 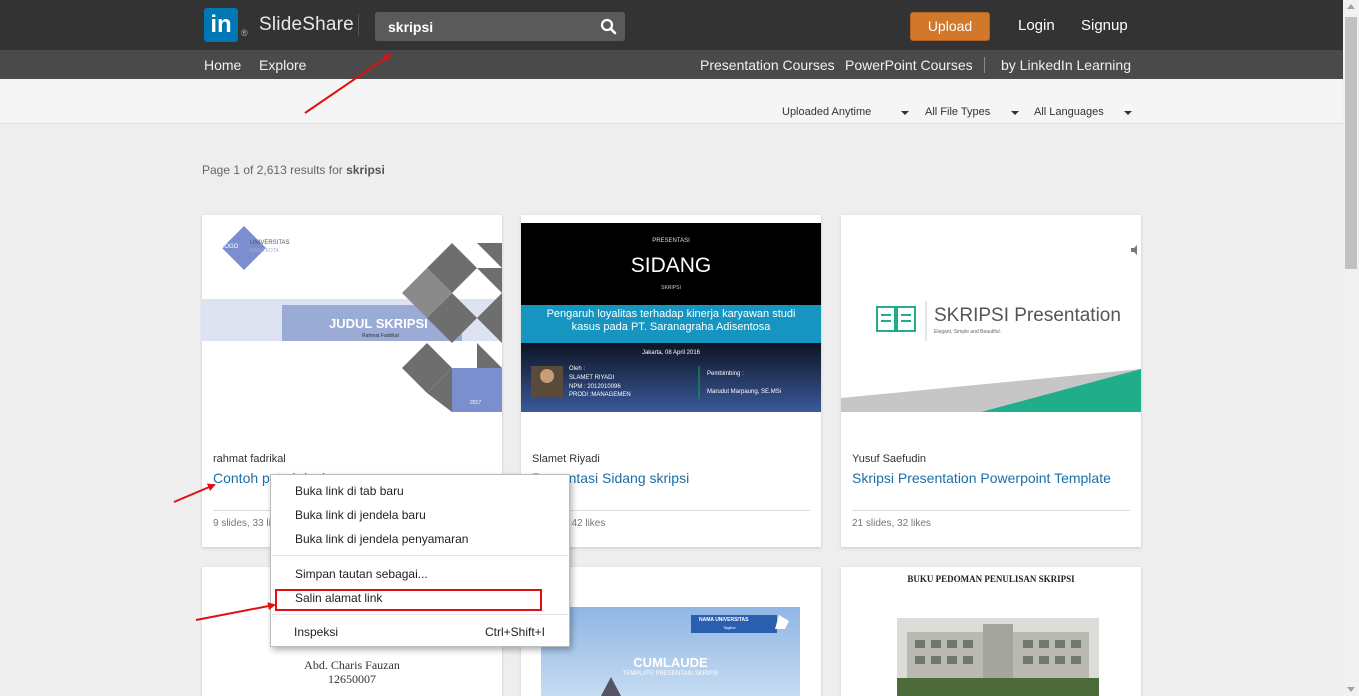 I want to click on thumb-sub: SKRIPSI, so click(x=671, y=288).